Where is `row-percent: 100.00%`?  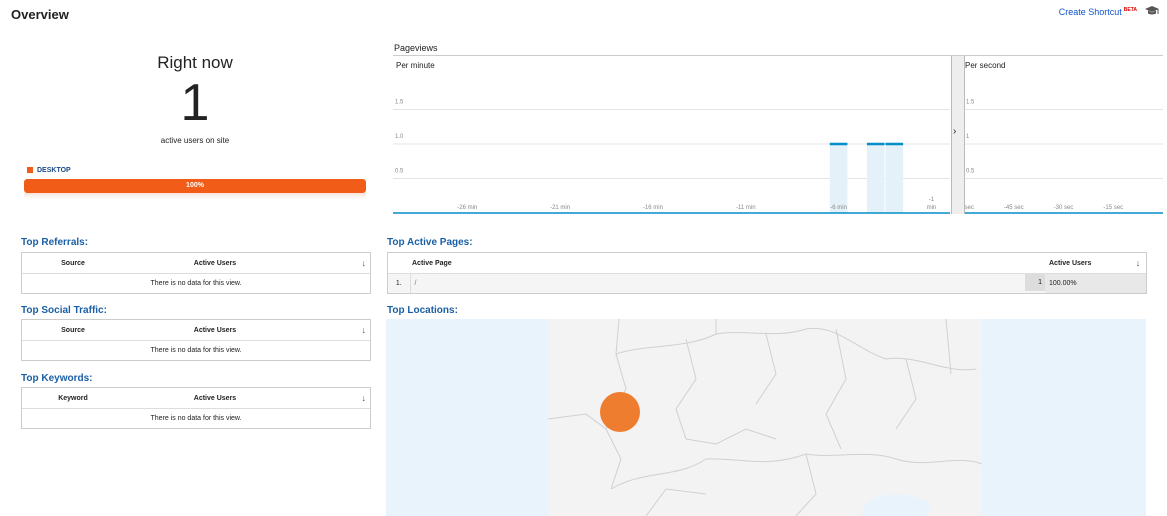
row-percent: 100.00% is located at coordinates (1095, 283).